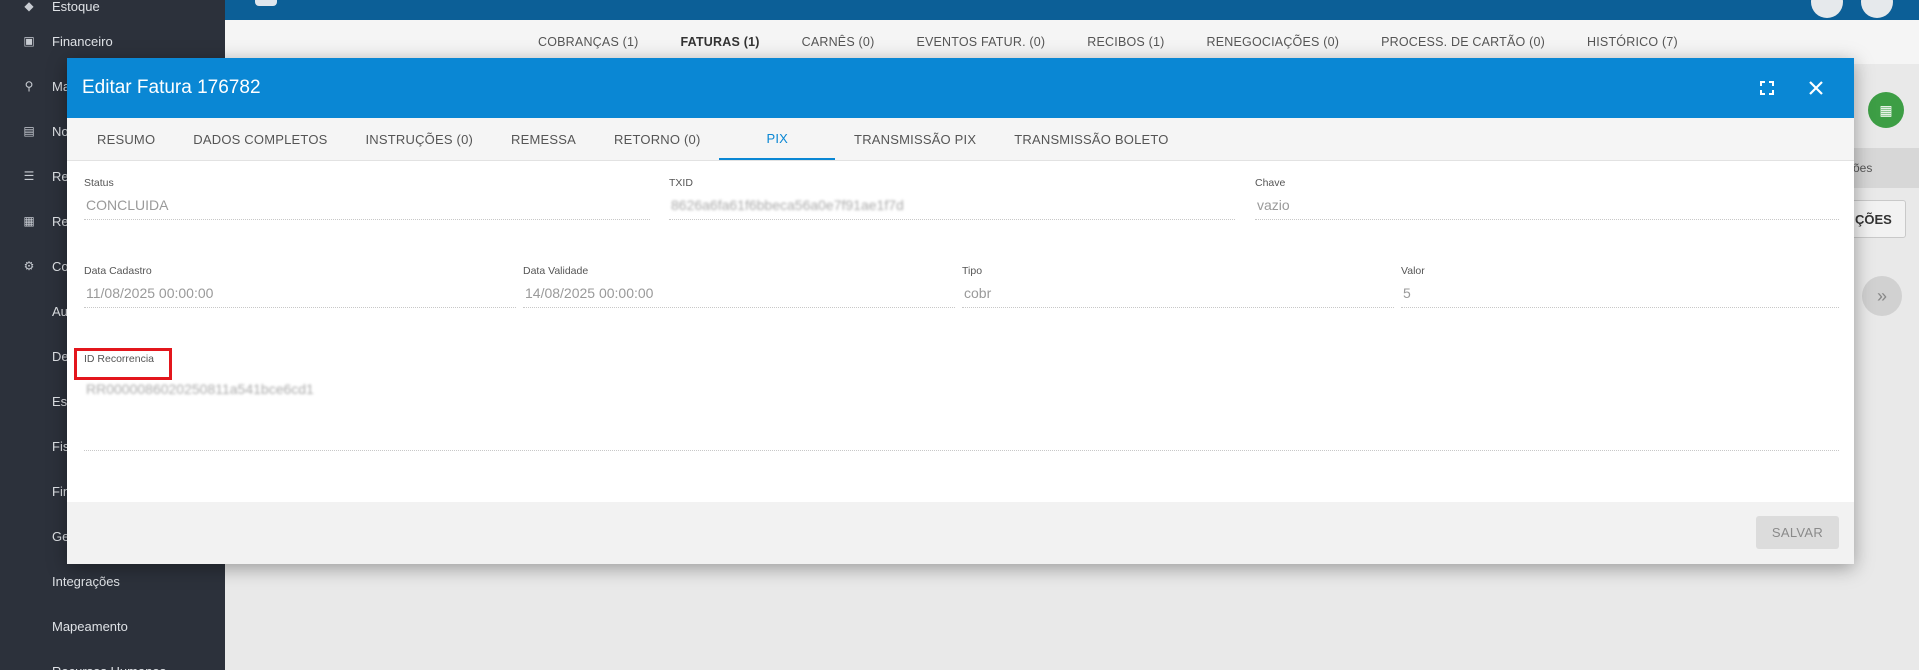  Describe the element at coordinates (739, 296) in the screenshot. I see `data-validade-value: 14/08/2025 00:00:00` at that location.